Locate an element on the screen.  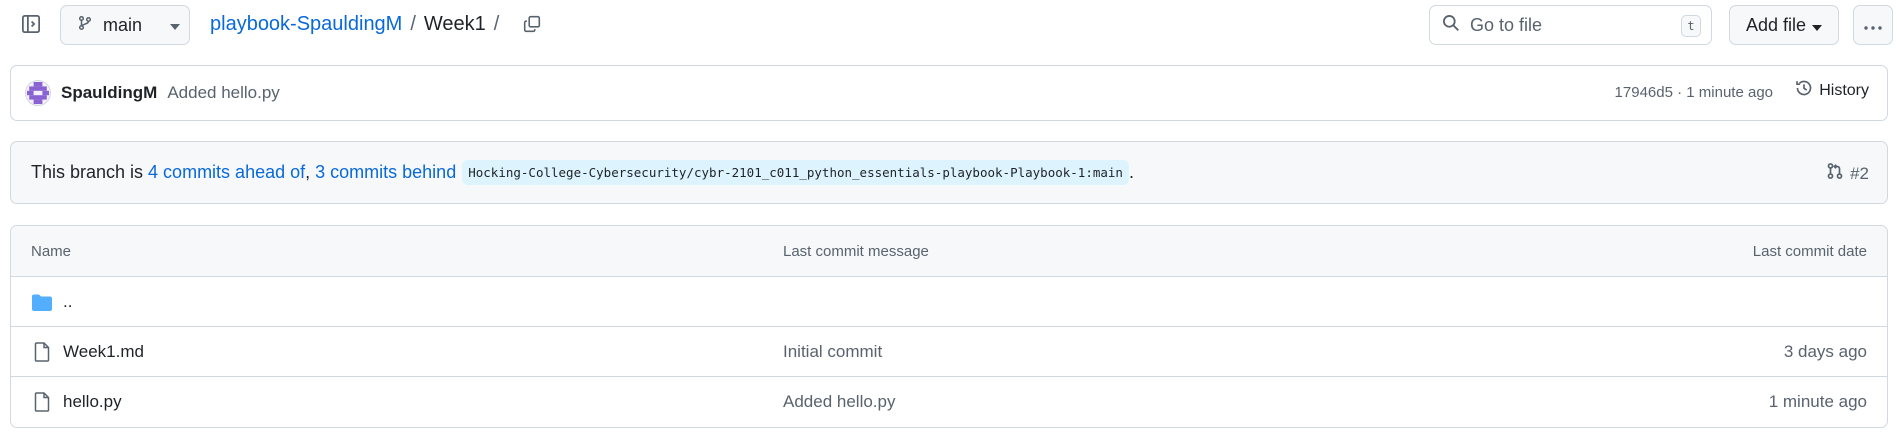
shortcut-key-hint: t is located at coordinates (1691, 26).